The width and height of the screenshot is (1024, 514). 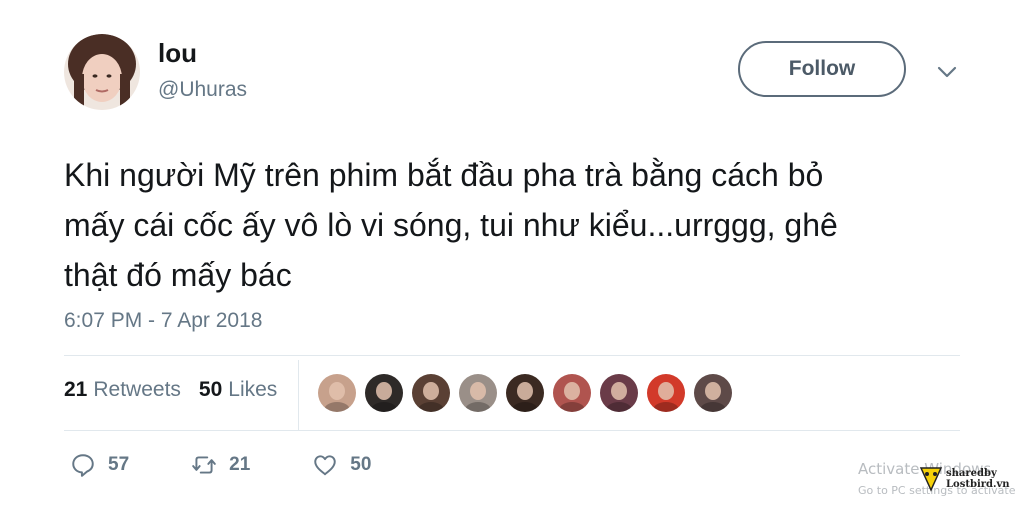 What do you see at coordinates (137, 389) in the screenshot?
I see `retweets-label: Retweets` at bounding box center [137, 389].